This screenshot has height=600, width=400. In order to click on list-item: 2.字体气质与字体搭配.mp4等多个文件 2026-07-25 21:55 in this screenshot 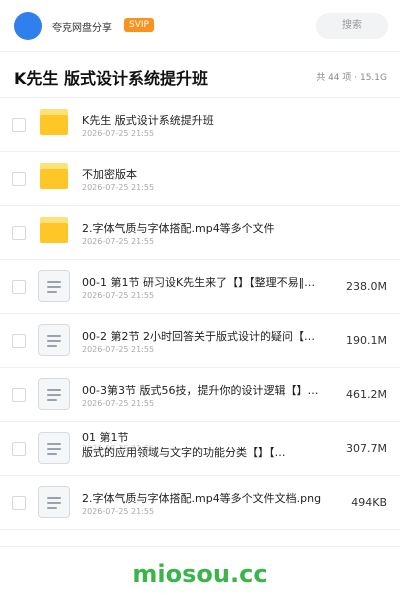, I will do `click(200, 233)`.